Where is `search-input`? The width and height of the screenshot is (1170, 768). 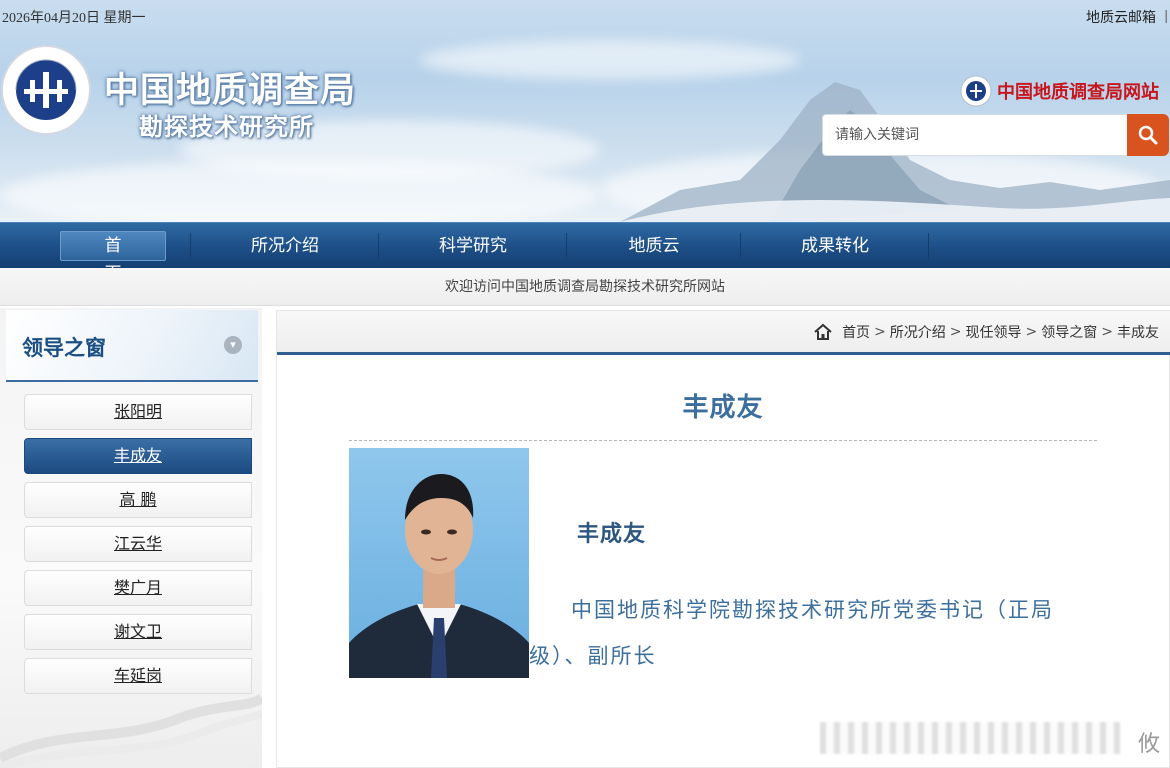 search-input is located at coordinates (975, 135).